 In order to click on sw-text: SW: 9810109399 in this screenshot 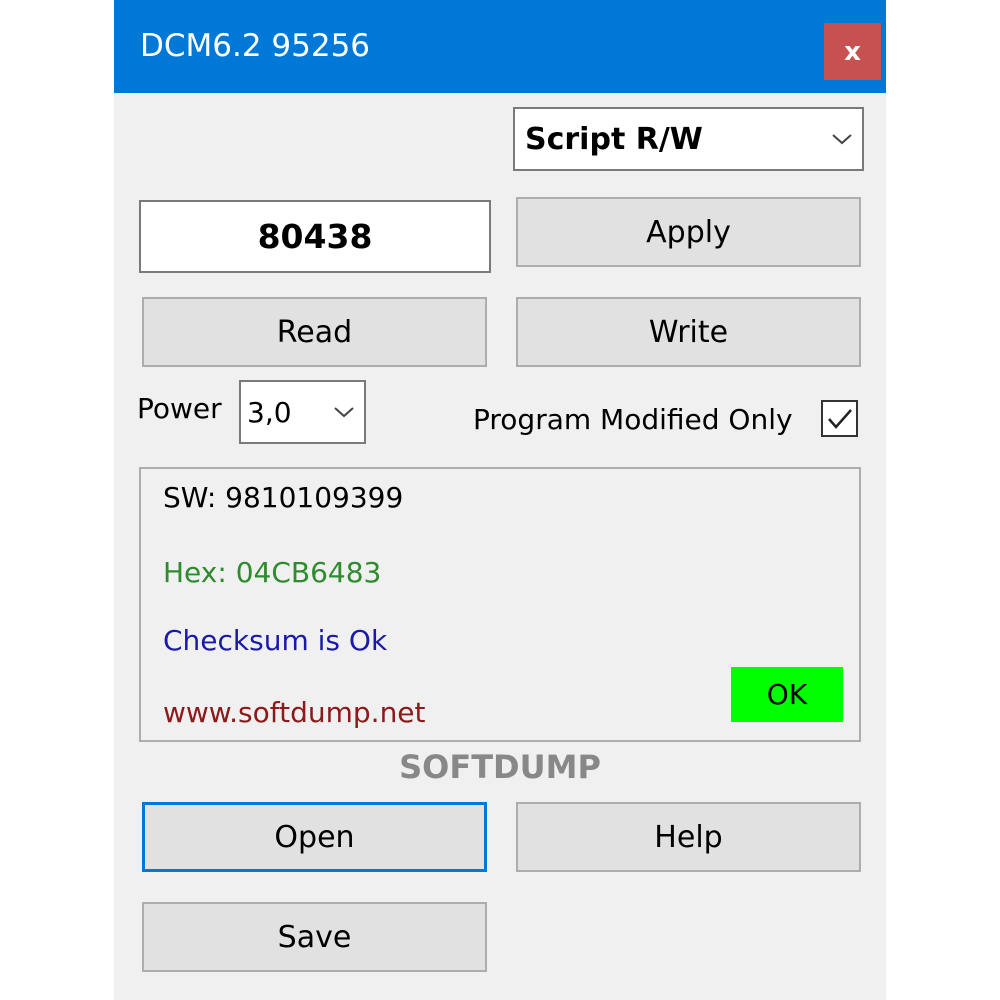, I will do `click(283, 497)`.